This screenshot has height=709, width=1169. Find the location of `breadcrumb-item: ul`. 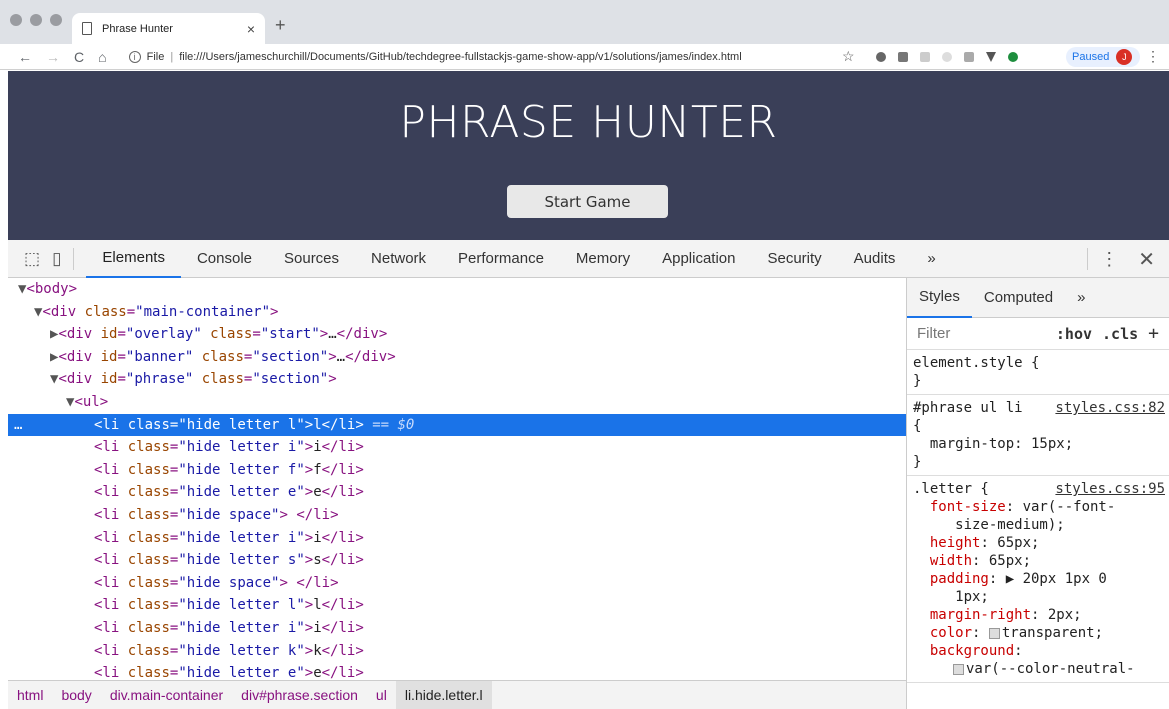

breadcrumb-item: ul is located at coordinates (381, 695).